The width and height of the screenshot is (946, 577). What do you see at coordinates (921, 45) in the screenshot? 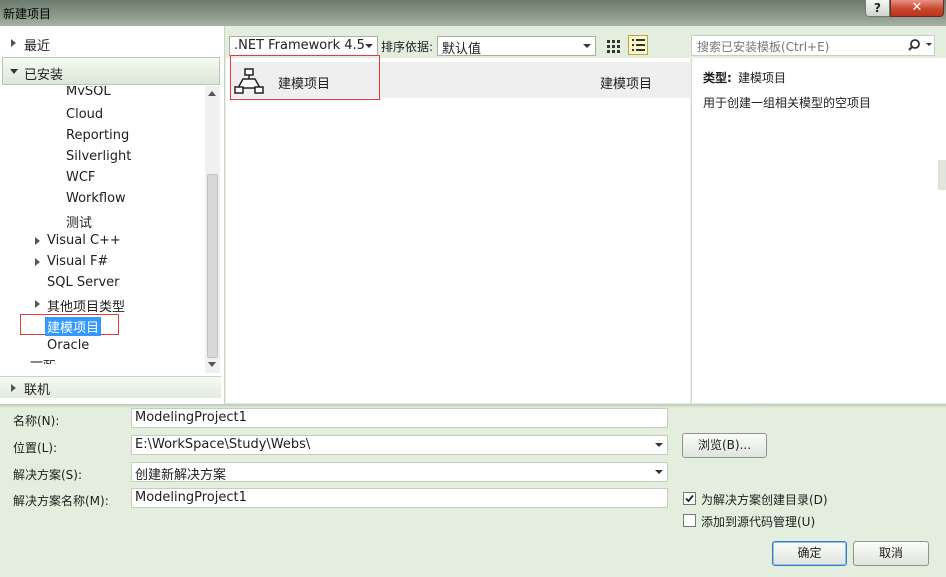
I see `search-icon` at bounding box center [921, 45].